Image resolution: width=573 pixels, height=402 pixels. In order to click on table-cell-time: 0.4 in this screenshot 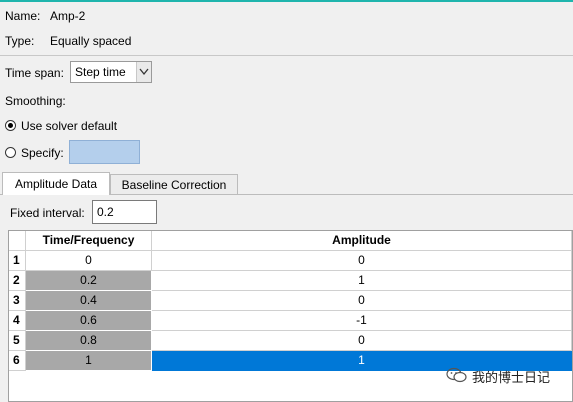, I will do `click(89, 301)`.